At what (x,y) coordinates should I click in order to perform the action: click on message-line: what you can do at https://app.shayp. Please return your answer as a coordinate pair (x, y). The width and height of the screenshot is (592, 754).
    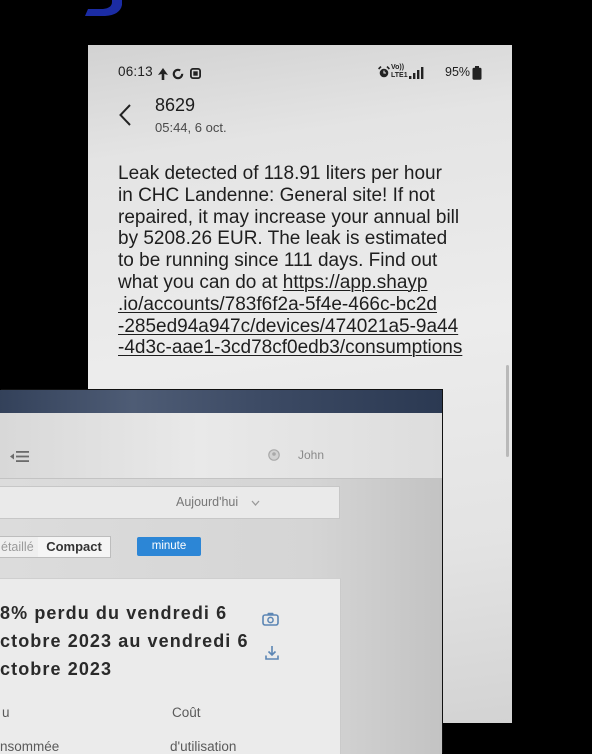
    Looking at the image, I should click on (310, 283).